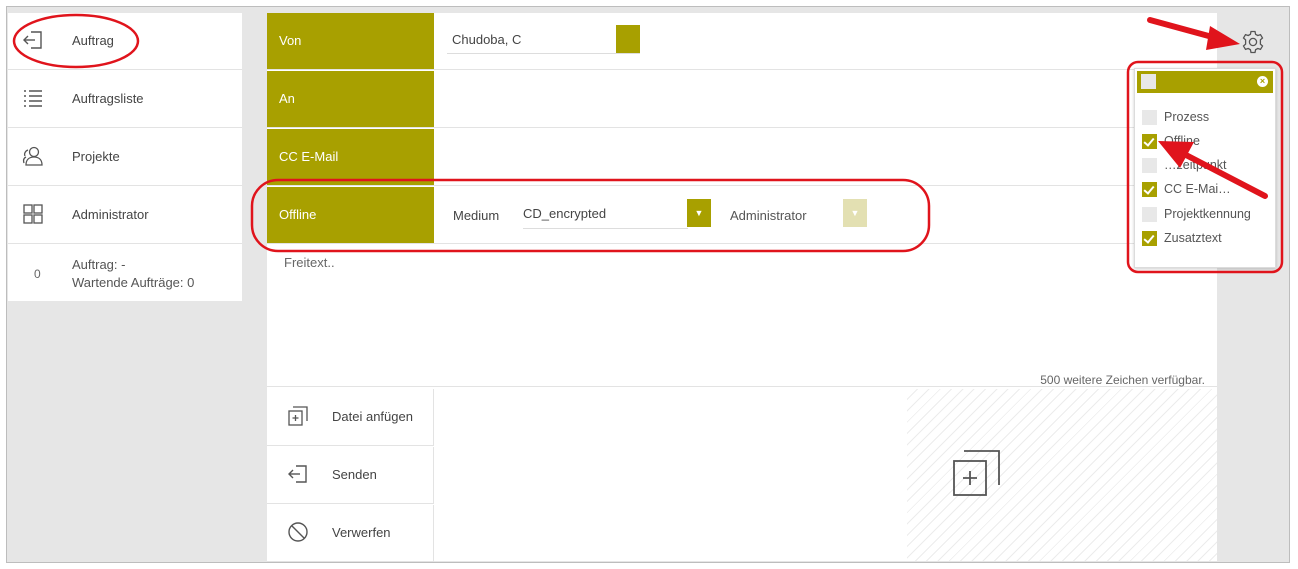  I want to click on status-waiting: Wartende Aufträge: 0, so click(133, 282).